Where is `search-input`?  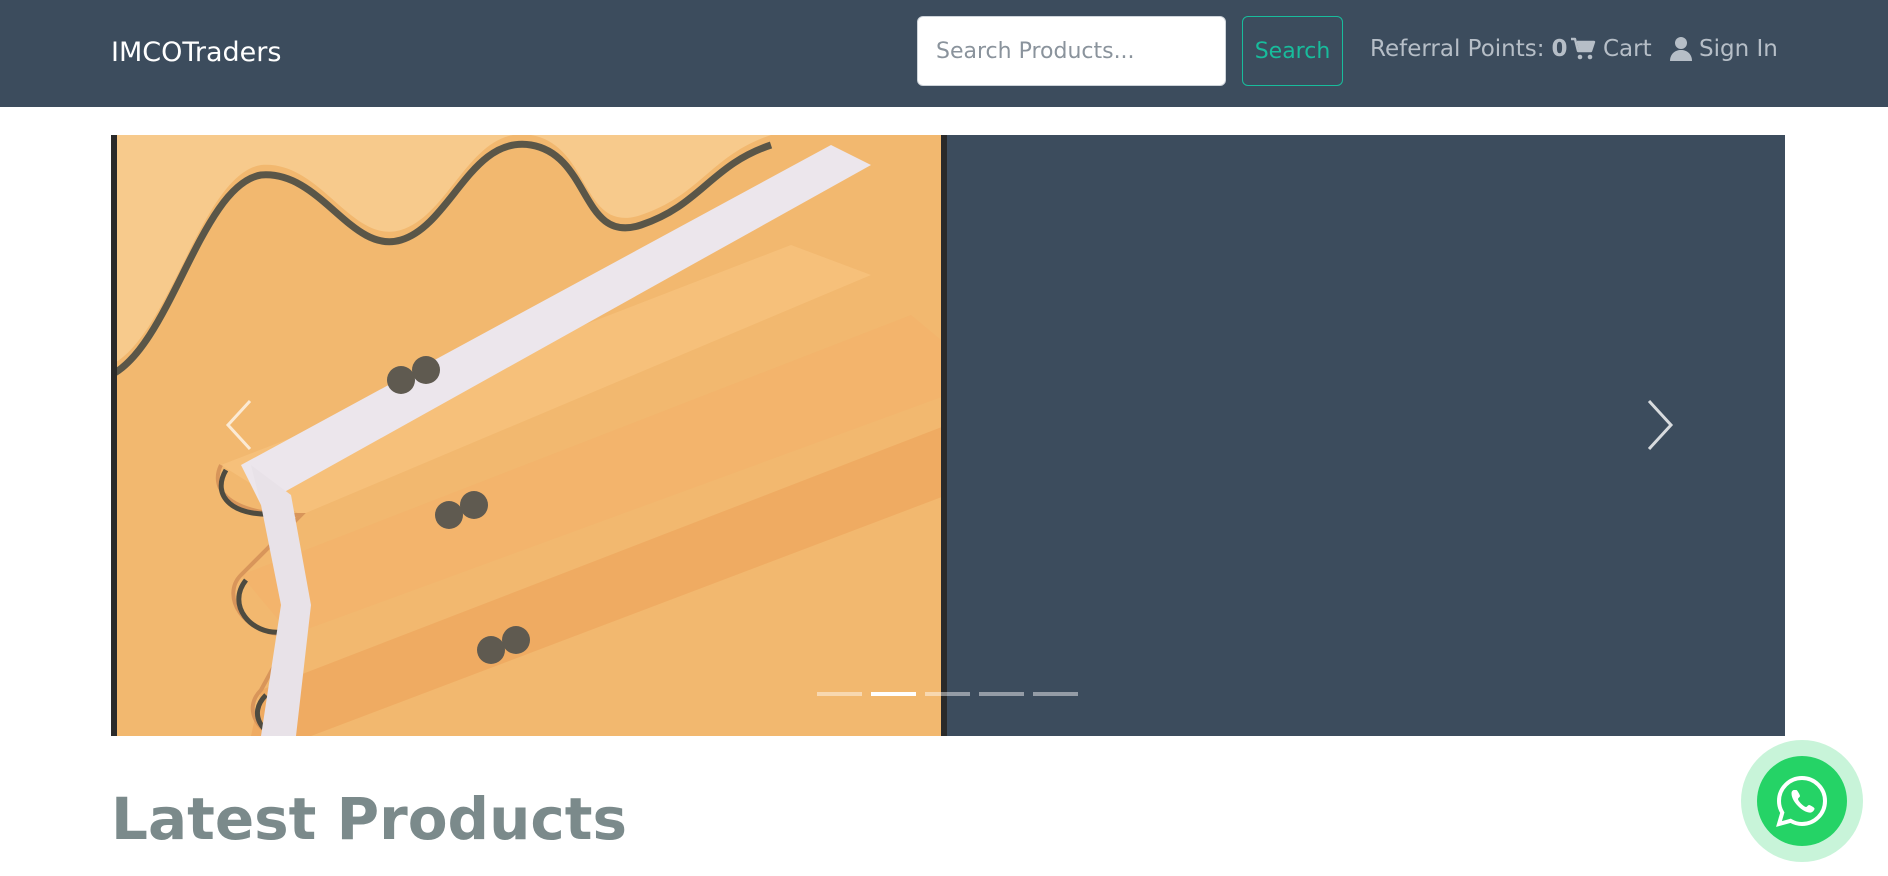 search-input is located at coordinates (1071, 51).